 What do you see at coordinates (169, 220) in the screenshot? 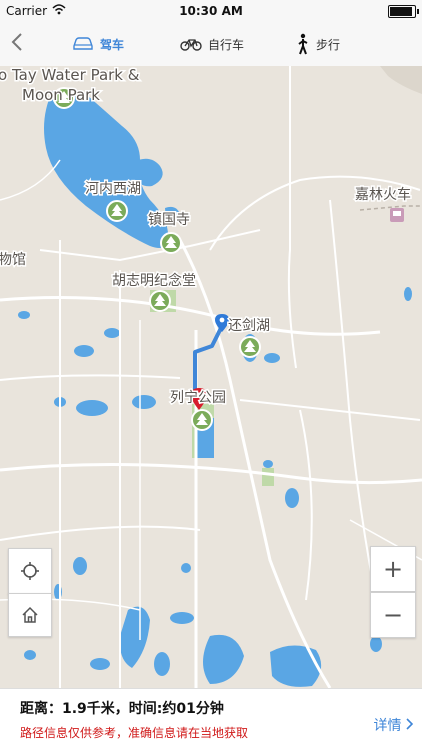
I see `map-label: 镇国寺` at bounding box center [169, 220].